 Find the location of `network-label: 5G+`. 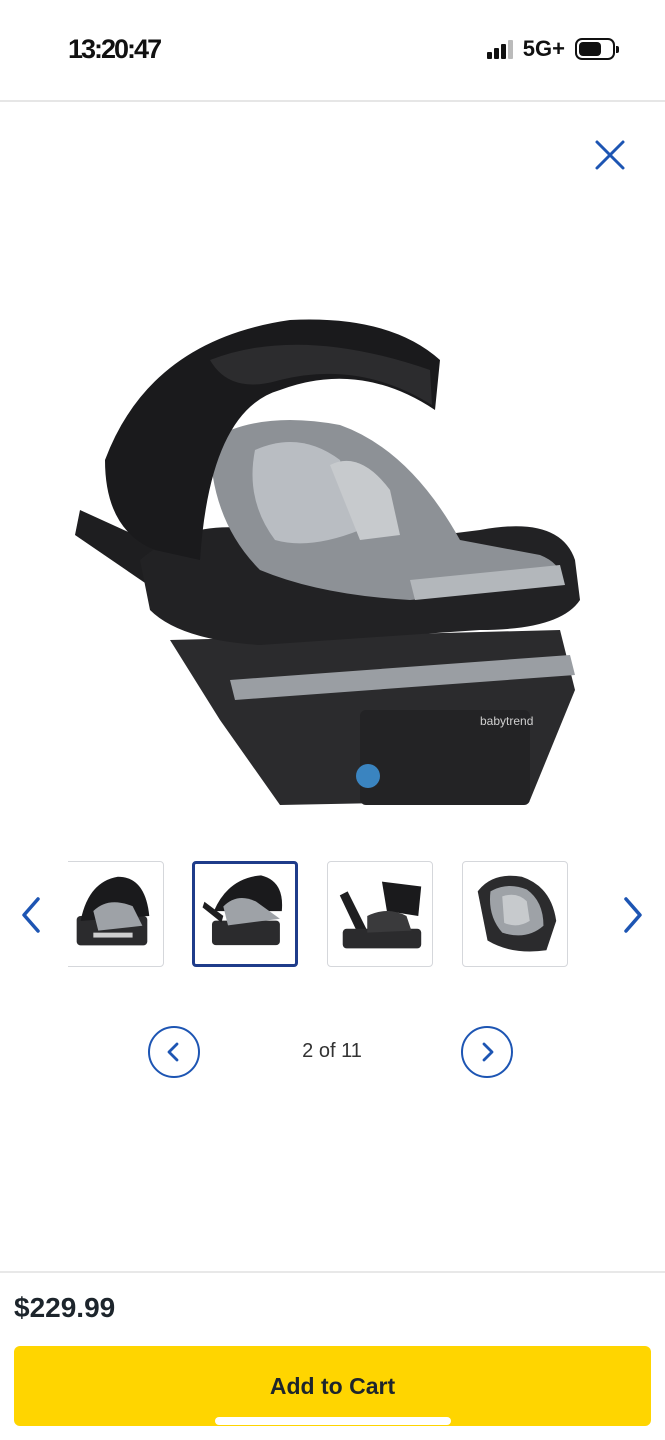

network-label: 5G+ is located at coordinates (543, 48).